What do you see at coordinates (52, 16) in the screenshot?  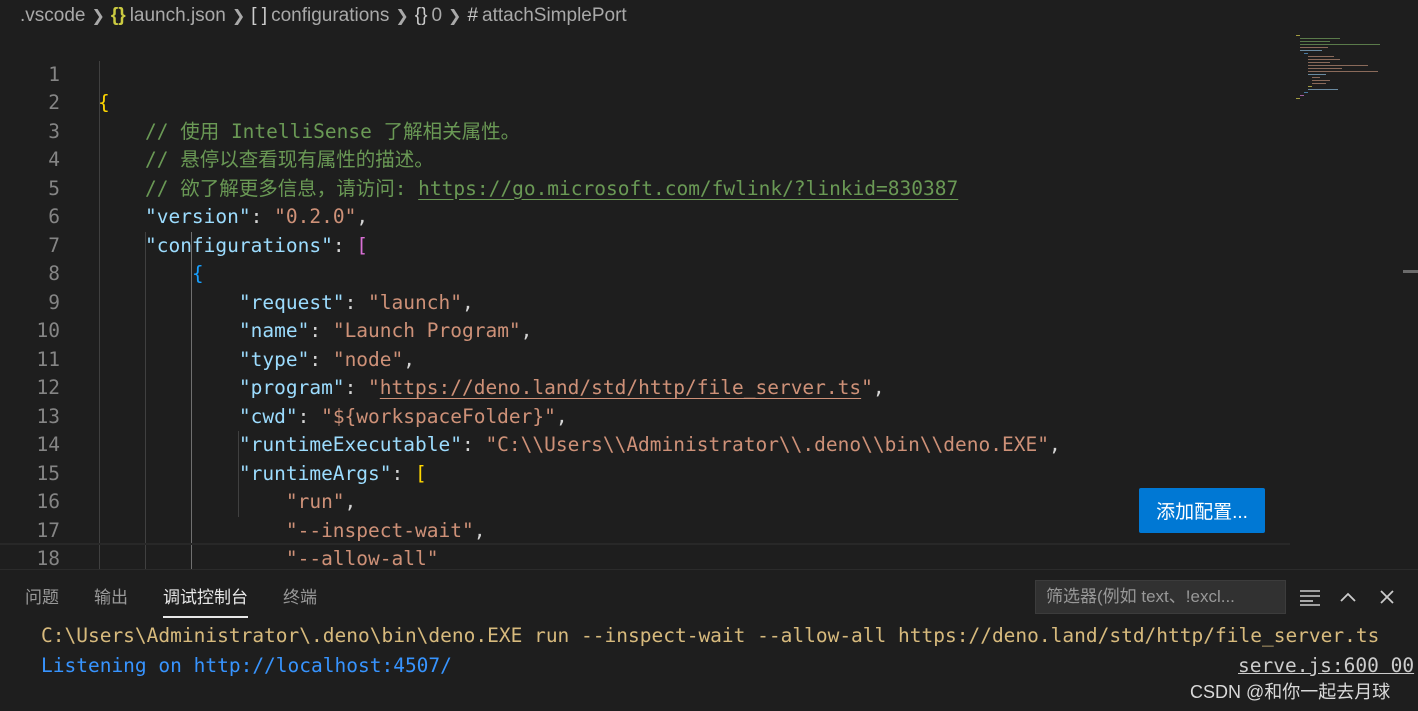 I see `breadcrumb-item-vscode: .vscode` at bounding box center [52, 16].